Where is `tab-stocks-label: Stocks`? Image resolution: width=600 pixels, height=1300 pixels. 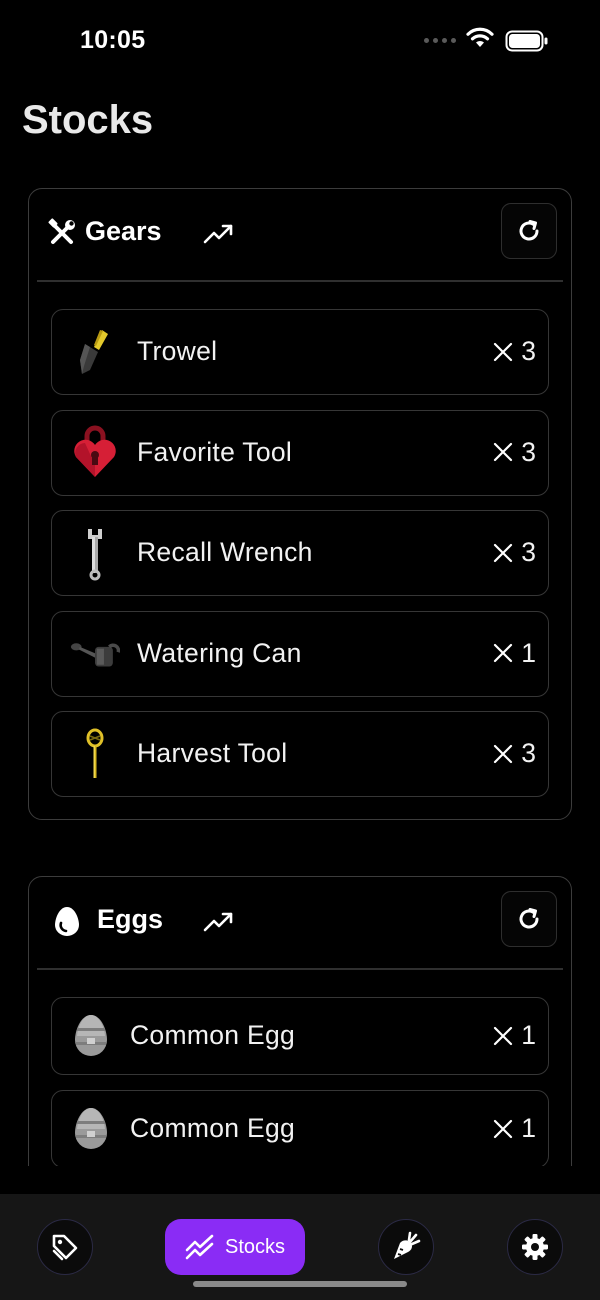 tab-stocks-label: Stocks is located at coordinates (255, 1246).